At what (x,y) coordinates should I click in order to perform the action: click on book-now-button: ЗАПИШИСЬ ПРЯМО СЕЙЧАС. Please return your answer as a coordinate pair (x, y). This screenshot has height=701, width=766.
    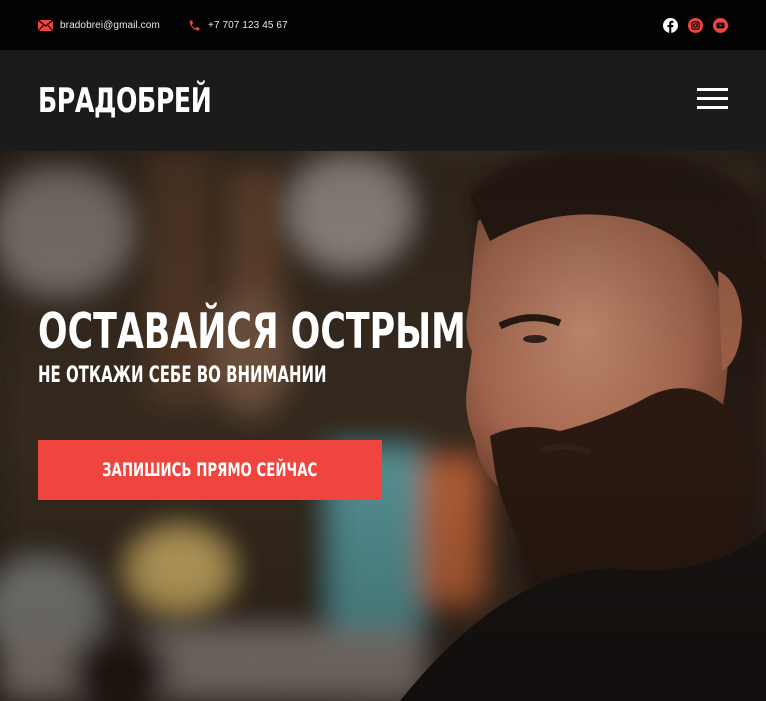
    Looking at the image, I should click on (210, 470).